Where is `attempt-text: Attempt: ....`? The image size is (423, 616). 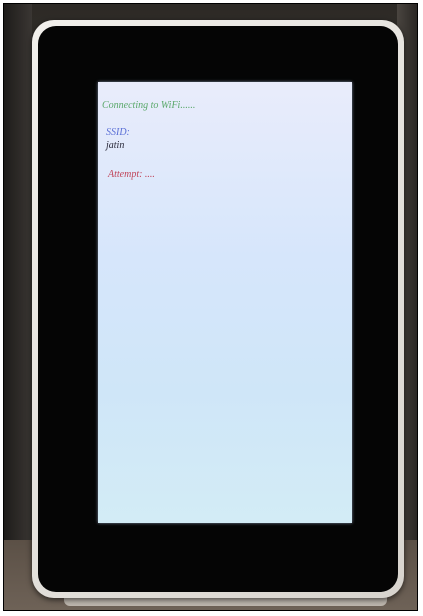 attempt-text: Attempt: .... is located at coordinates (131, 174).